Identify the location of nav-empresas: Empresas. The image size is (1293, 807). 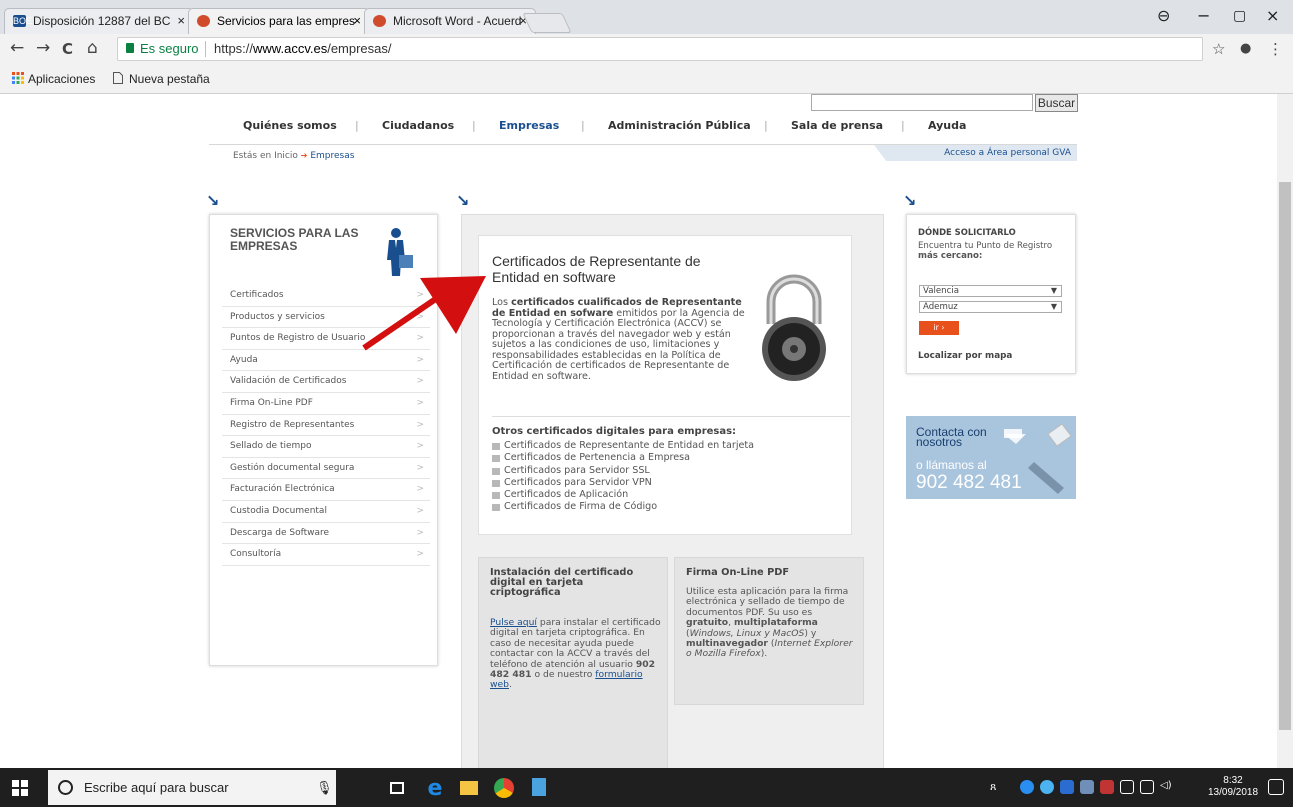
(529, 125).